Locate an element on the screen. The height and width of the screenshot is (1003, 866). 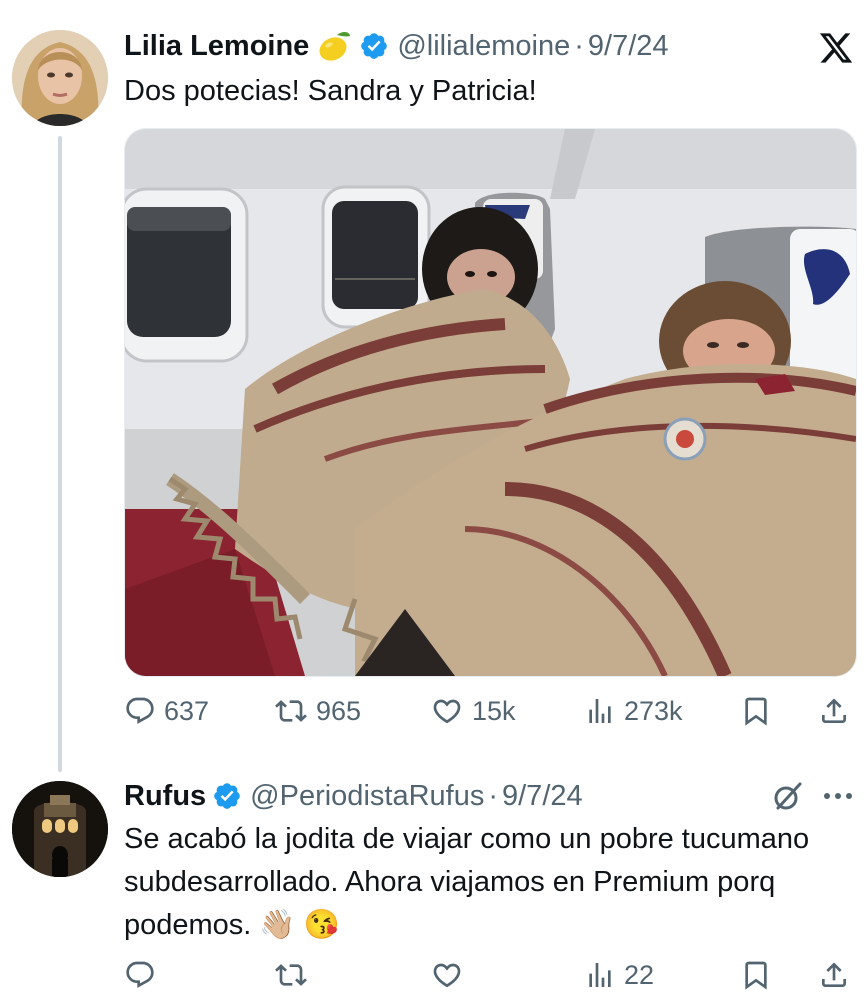
reply-author-handle: @PeriodistaRufus is located at coordinates (367, 796).